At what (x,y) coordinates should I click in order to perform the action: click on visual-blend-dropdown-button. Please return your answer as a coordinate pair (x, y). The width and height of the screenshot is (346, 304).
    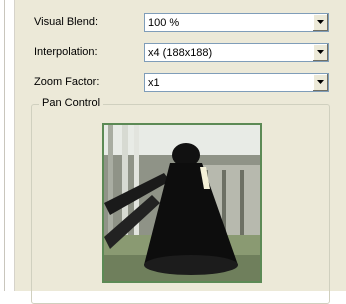
    Looking at the image, I should click on (320, 22).